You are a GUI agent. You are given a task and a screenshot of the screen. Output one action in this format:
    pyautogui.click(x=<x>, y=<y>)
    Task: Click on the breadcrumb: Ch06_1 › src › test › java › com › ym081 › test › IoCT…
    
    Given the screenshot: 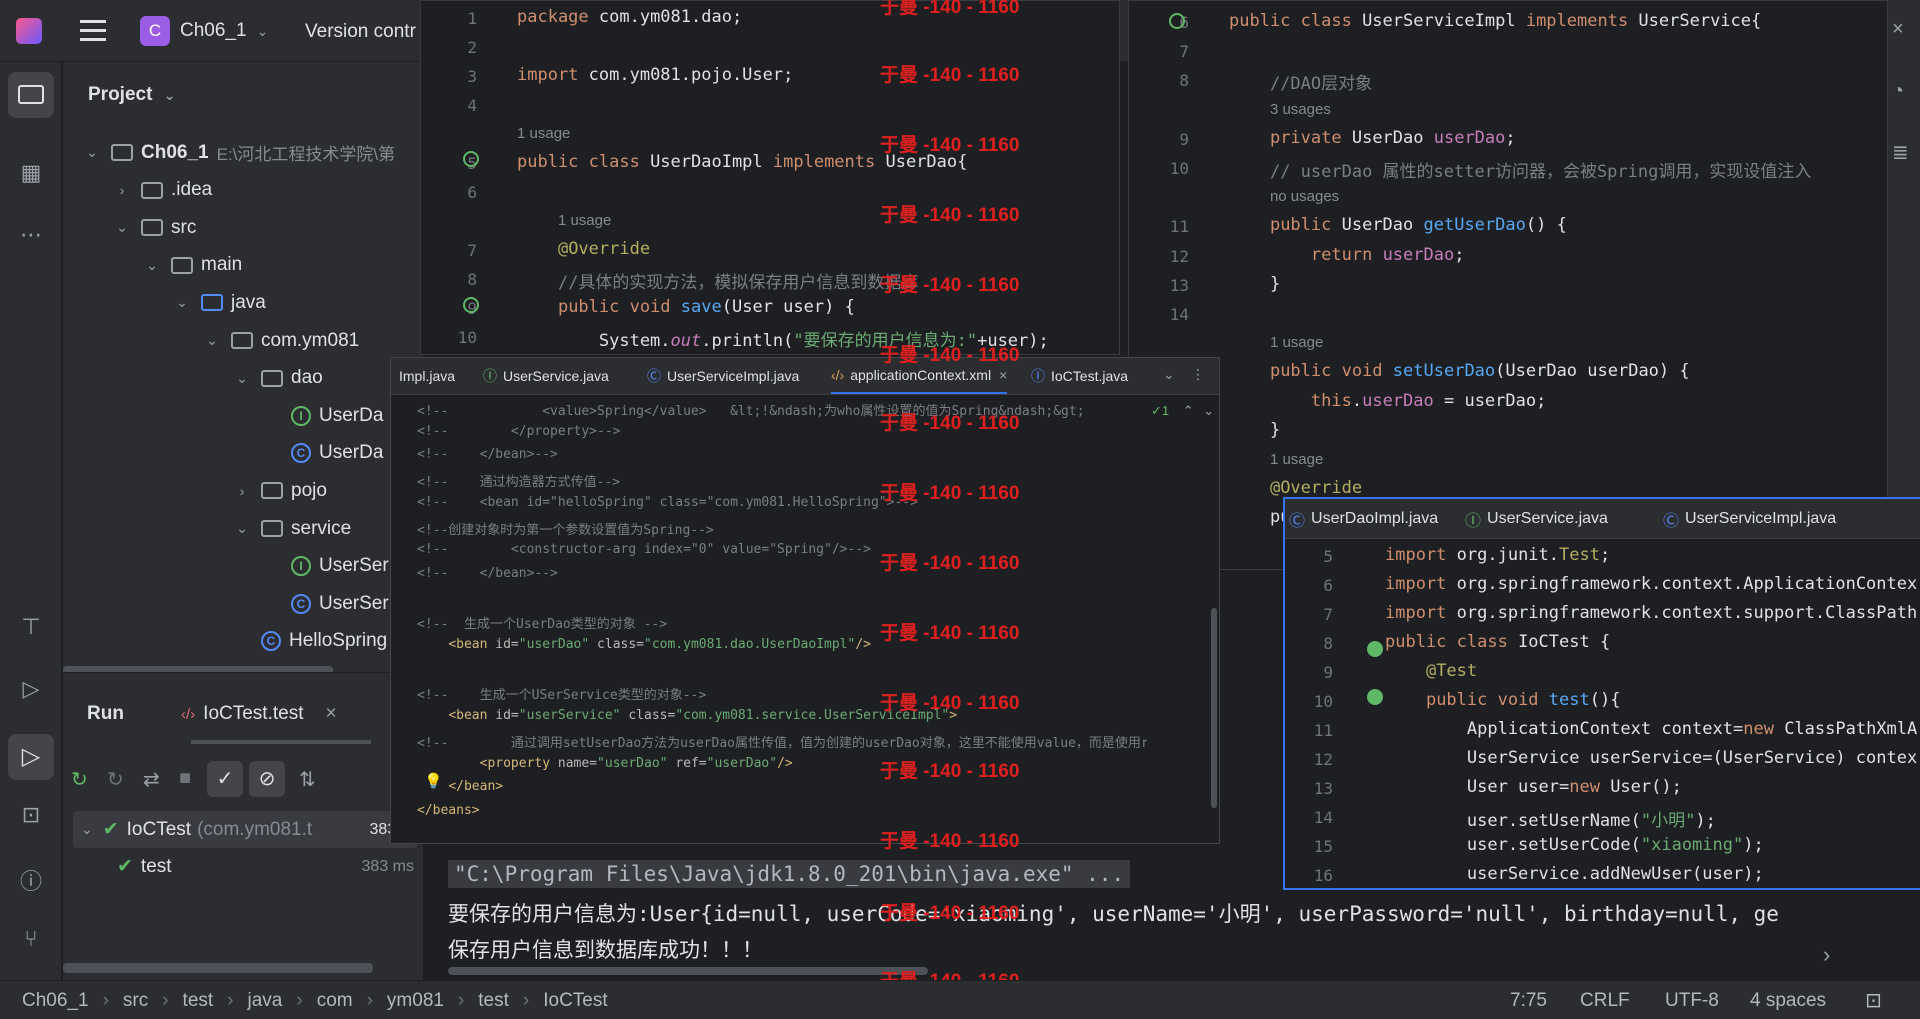 What is the action you would take?
    pyautogui.click(x=315, y=1001)
    